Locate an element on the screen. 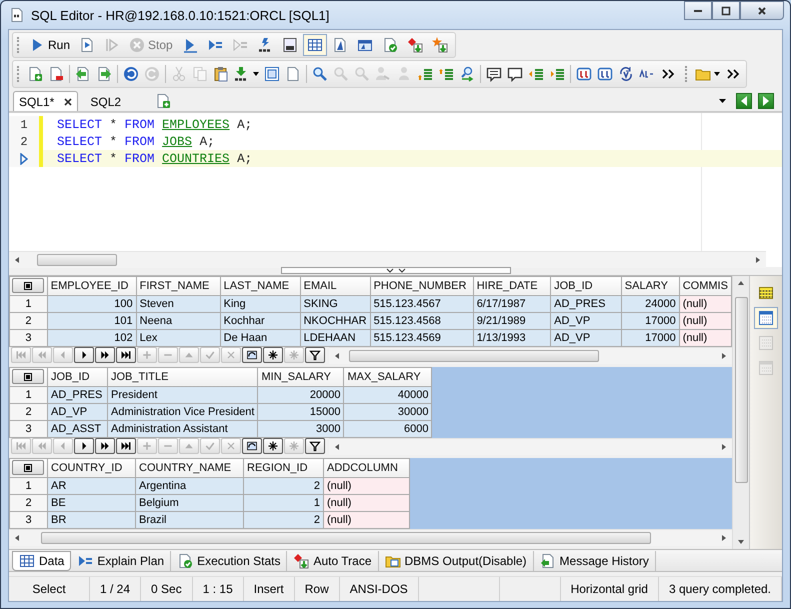 This screenshot has width=791, height=609. fast-forward-icon is located at coordinates (105, 354).